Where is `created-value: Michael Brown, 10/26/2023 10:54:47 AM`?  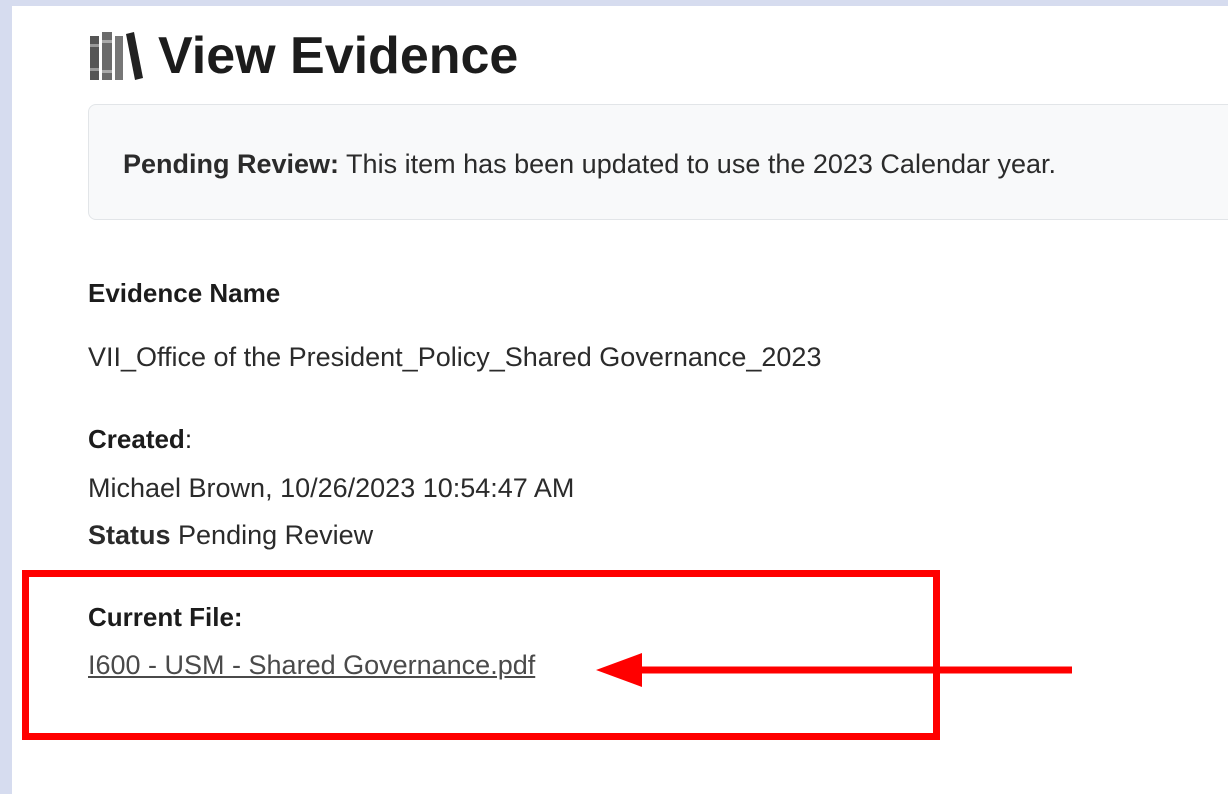 created-value: Michael Brown, 10/26/2023 10:54:47 AM is located at coordinates (331, 488).